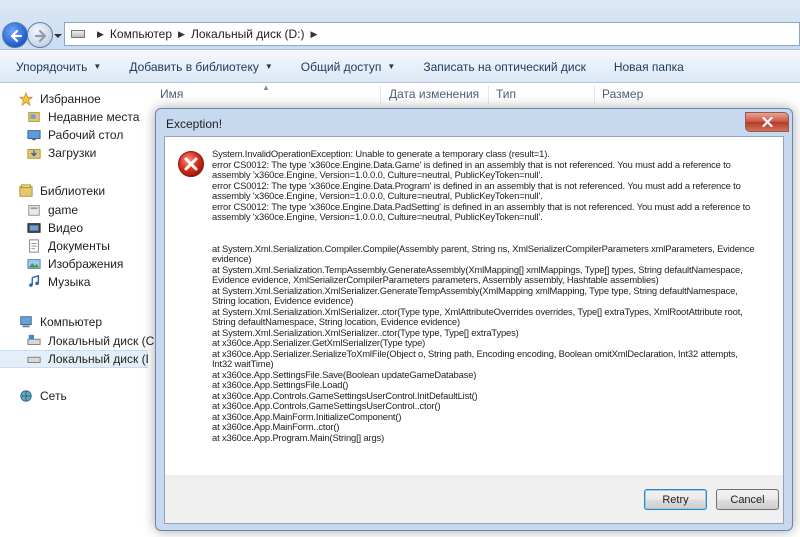 This screenshot has width=800, height=537. Describe the element at coordinates (69, 282) in the screenshot. I see `sidebar-item-label: Музыка` at that location.